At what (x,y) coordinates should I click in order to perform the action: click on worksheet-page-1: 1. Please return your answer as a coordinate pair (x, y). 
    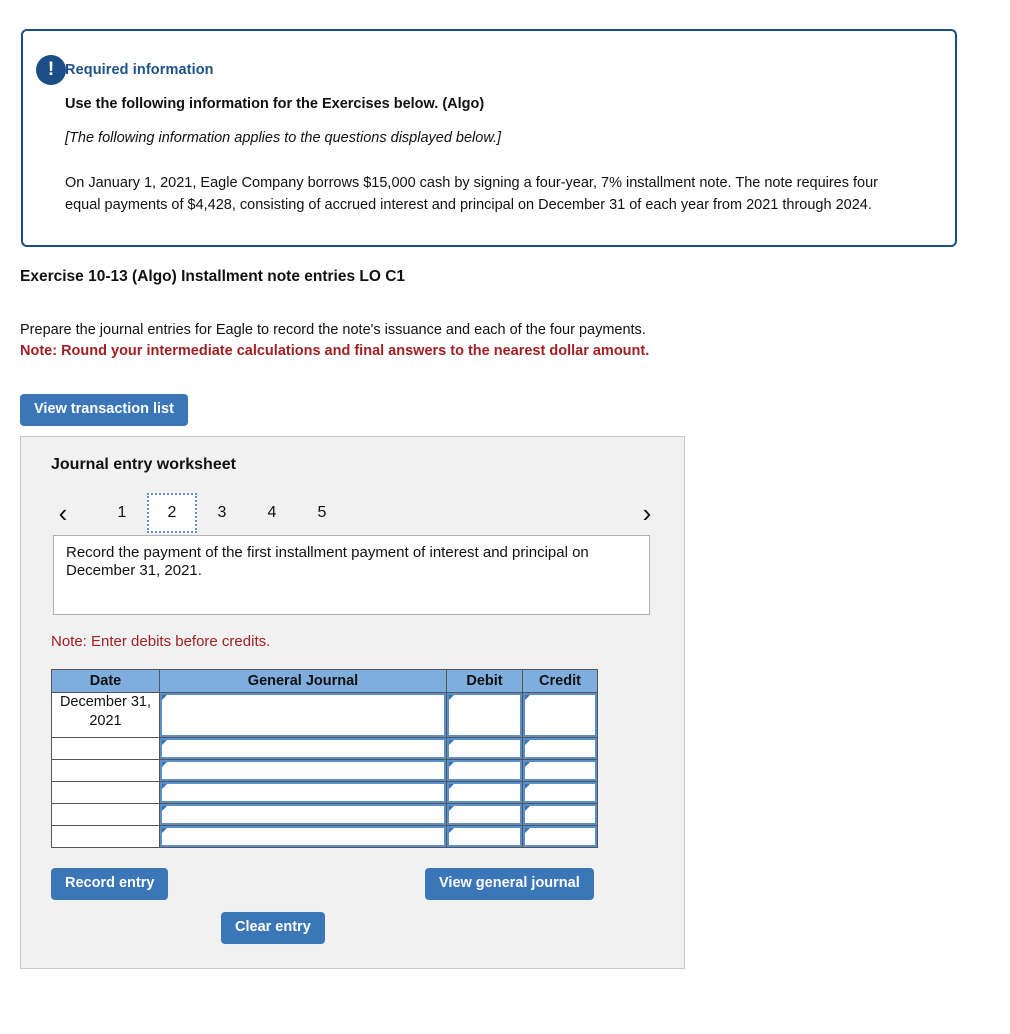
    Looking at the image, I should click on (122, 513).